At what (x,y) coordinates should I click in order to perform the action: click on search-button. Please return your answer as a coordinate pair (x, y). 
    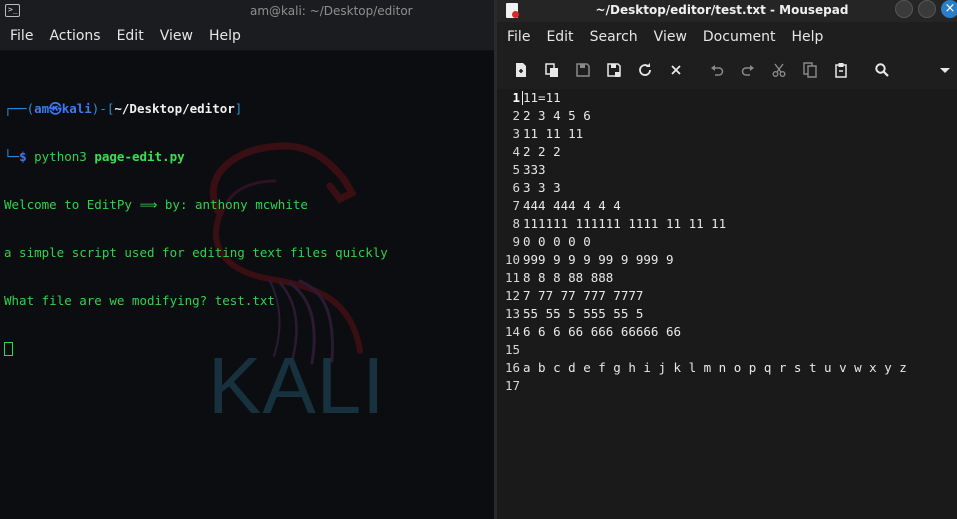
    Looking at the image, I should click on (881, 70).